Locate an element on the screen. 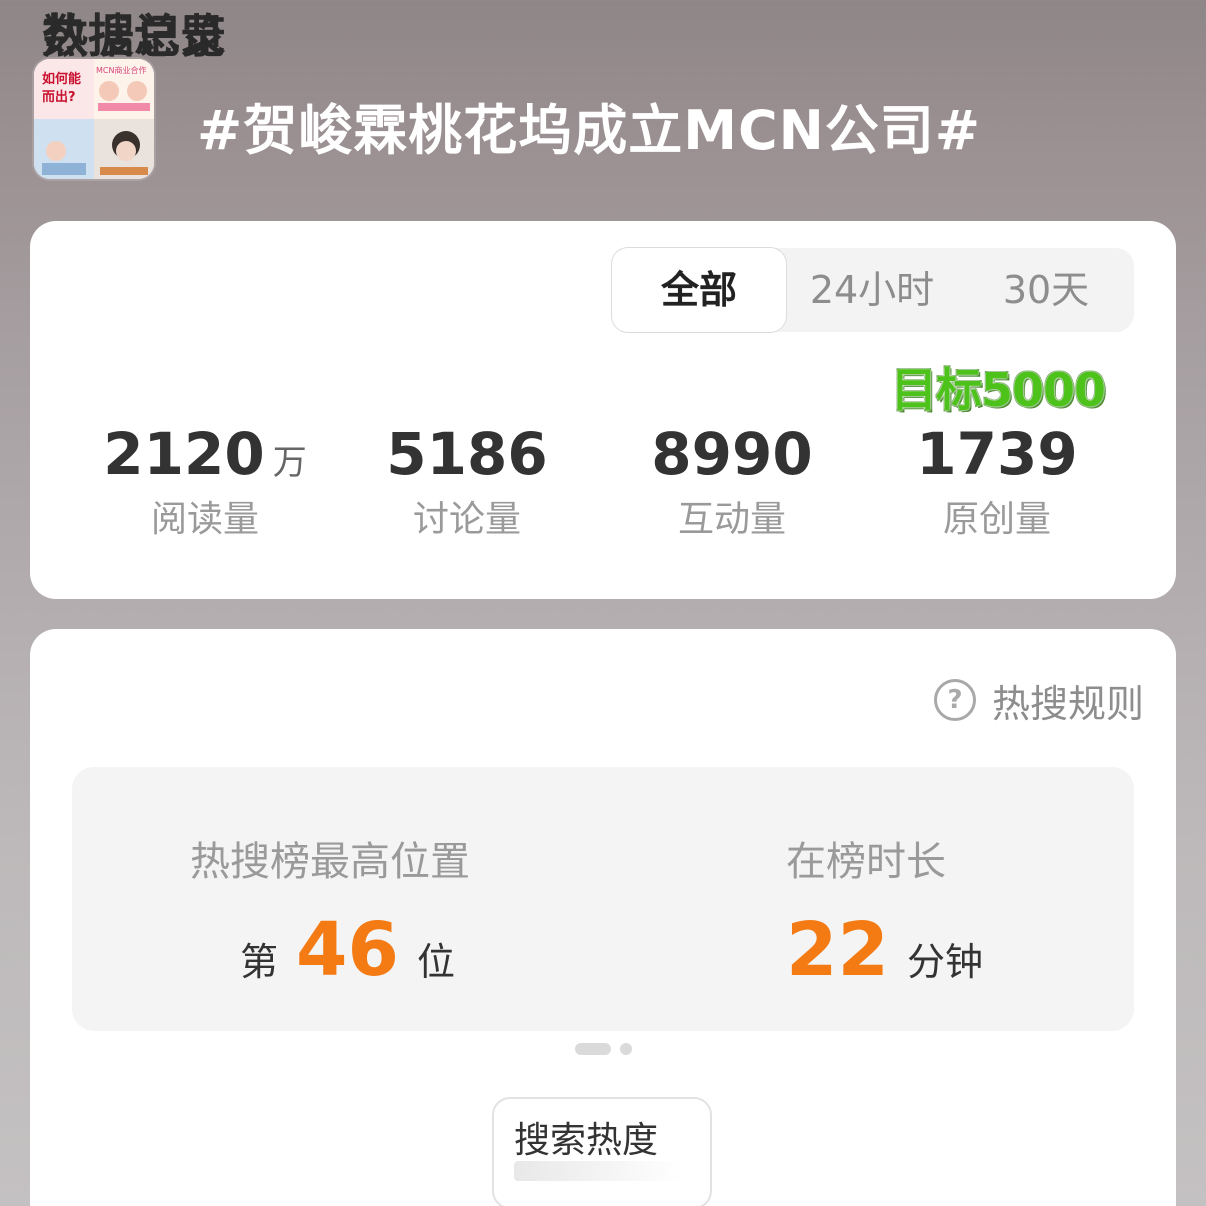 This screenshot has width=1206, height=1206. stat-label: 阅读量 is located at coordinates (204, 519).